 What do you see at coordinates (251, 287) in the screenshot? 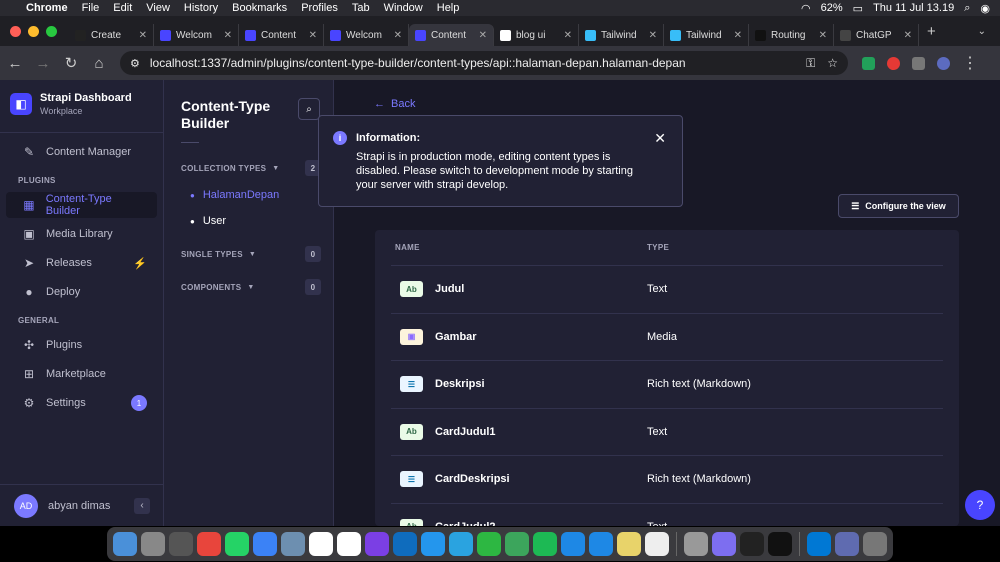
I see `components-header: COMPONENTS ▼ 0` at bounding box center [251, 287].